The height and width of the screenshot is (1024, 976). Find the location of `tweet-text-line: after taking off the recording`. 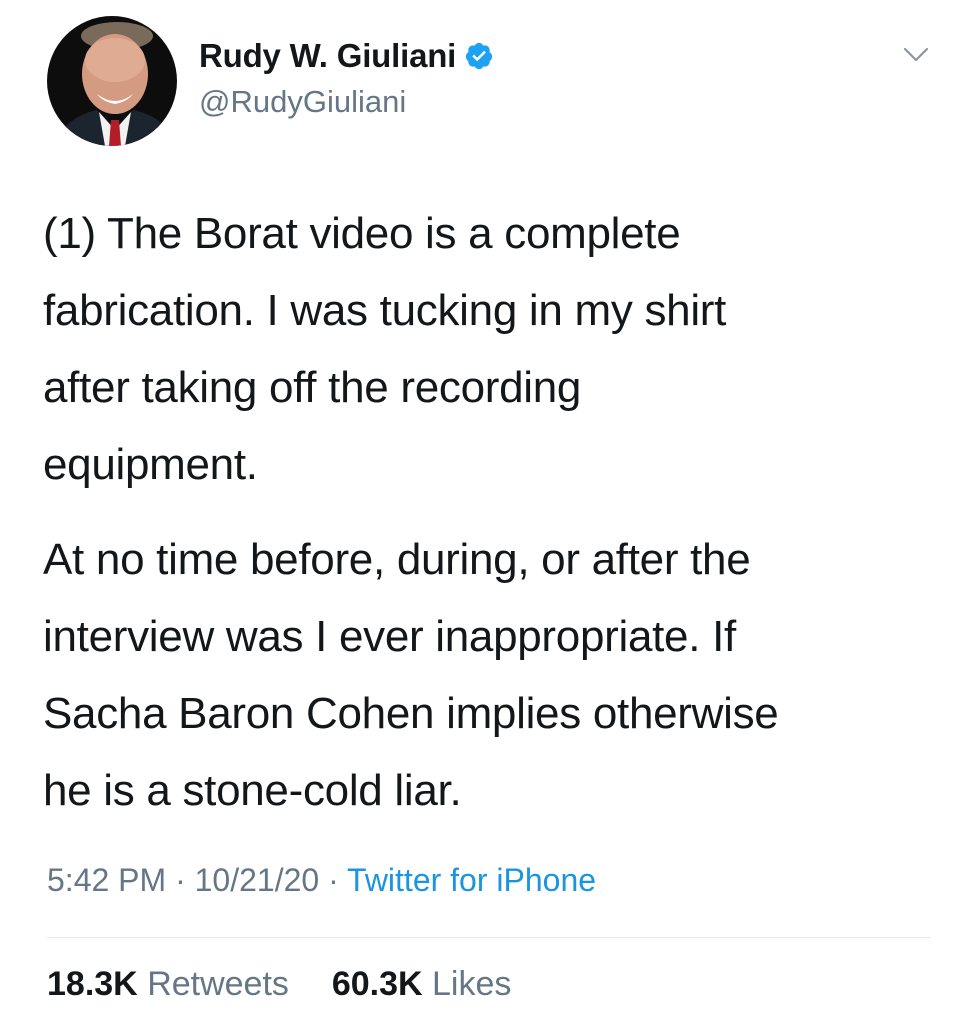

tweet-text-line: after taking off the recording is located at coordinates (312, 387).